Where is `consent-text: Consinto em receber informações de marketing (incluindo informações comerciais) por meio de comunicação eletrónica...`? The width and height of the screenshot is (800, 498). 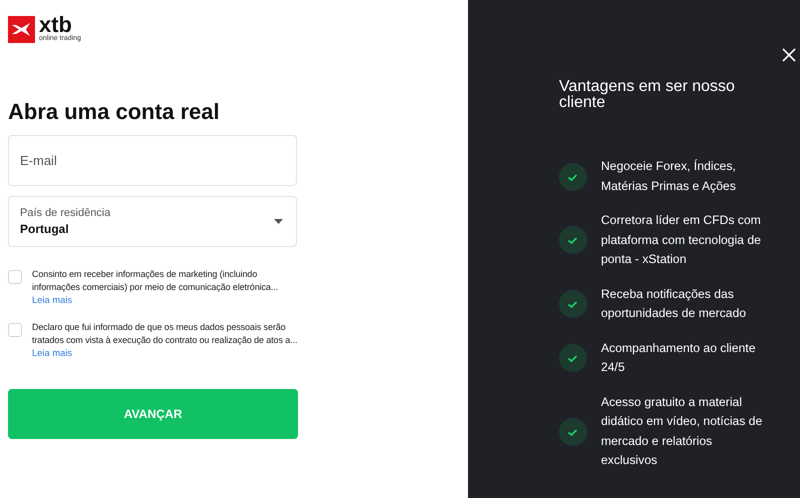 consent-text: Consinto em receber informações de marketing (incluindo informações comerciais) por meio de comunicação eletrónica... is located at coordinates (156, 281).